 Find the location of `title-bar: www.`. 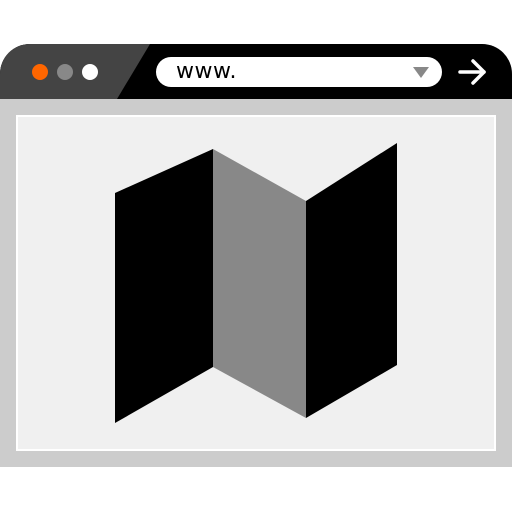

title-bar: www. is located at coordinates (256, 71).